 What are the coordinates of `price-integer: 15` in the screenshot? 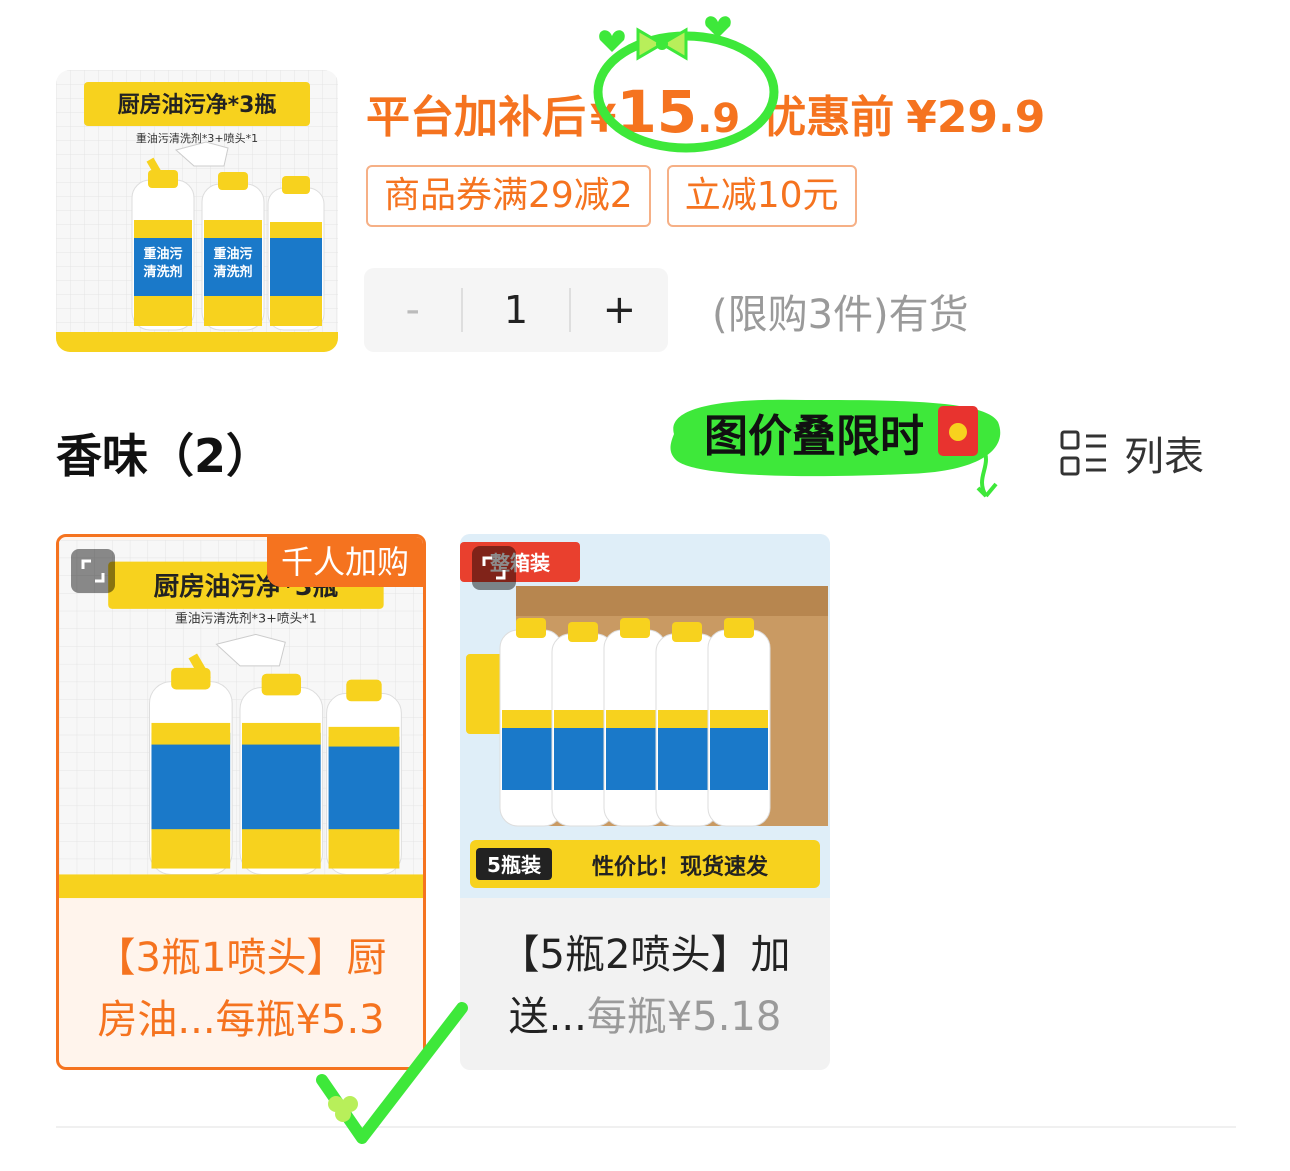 It's located at (657, 112).